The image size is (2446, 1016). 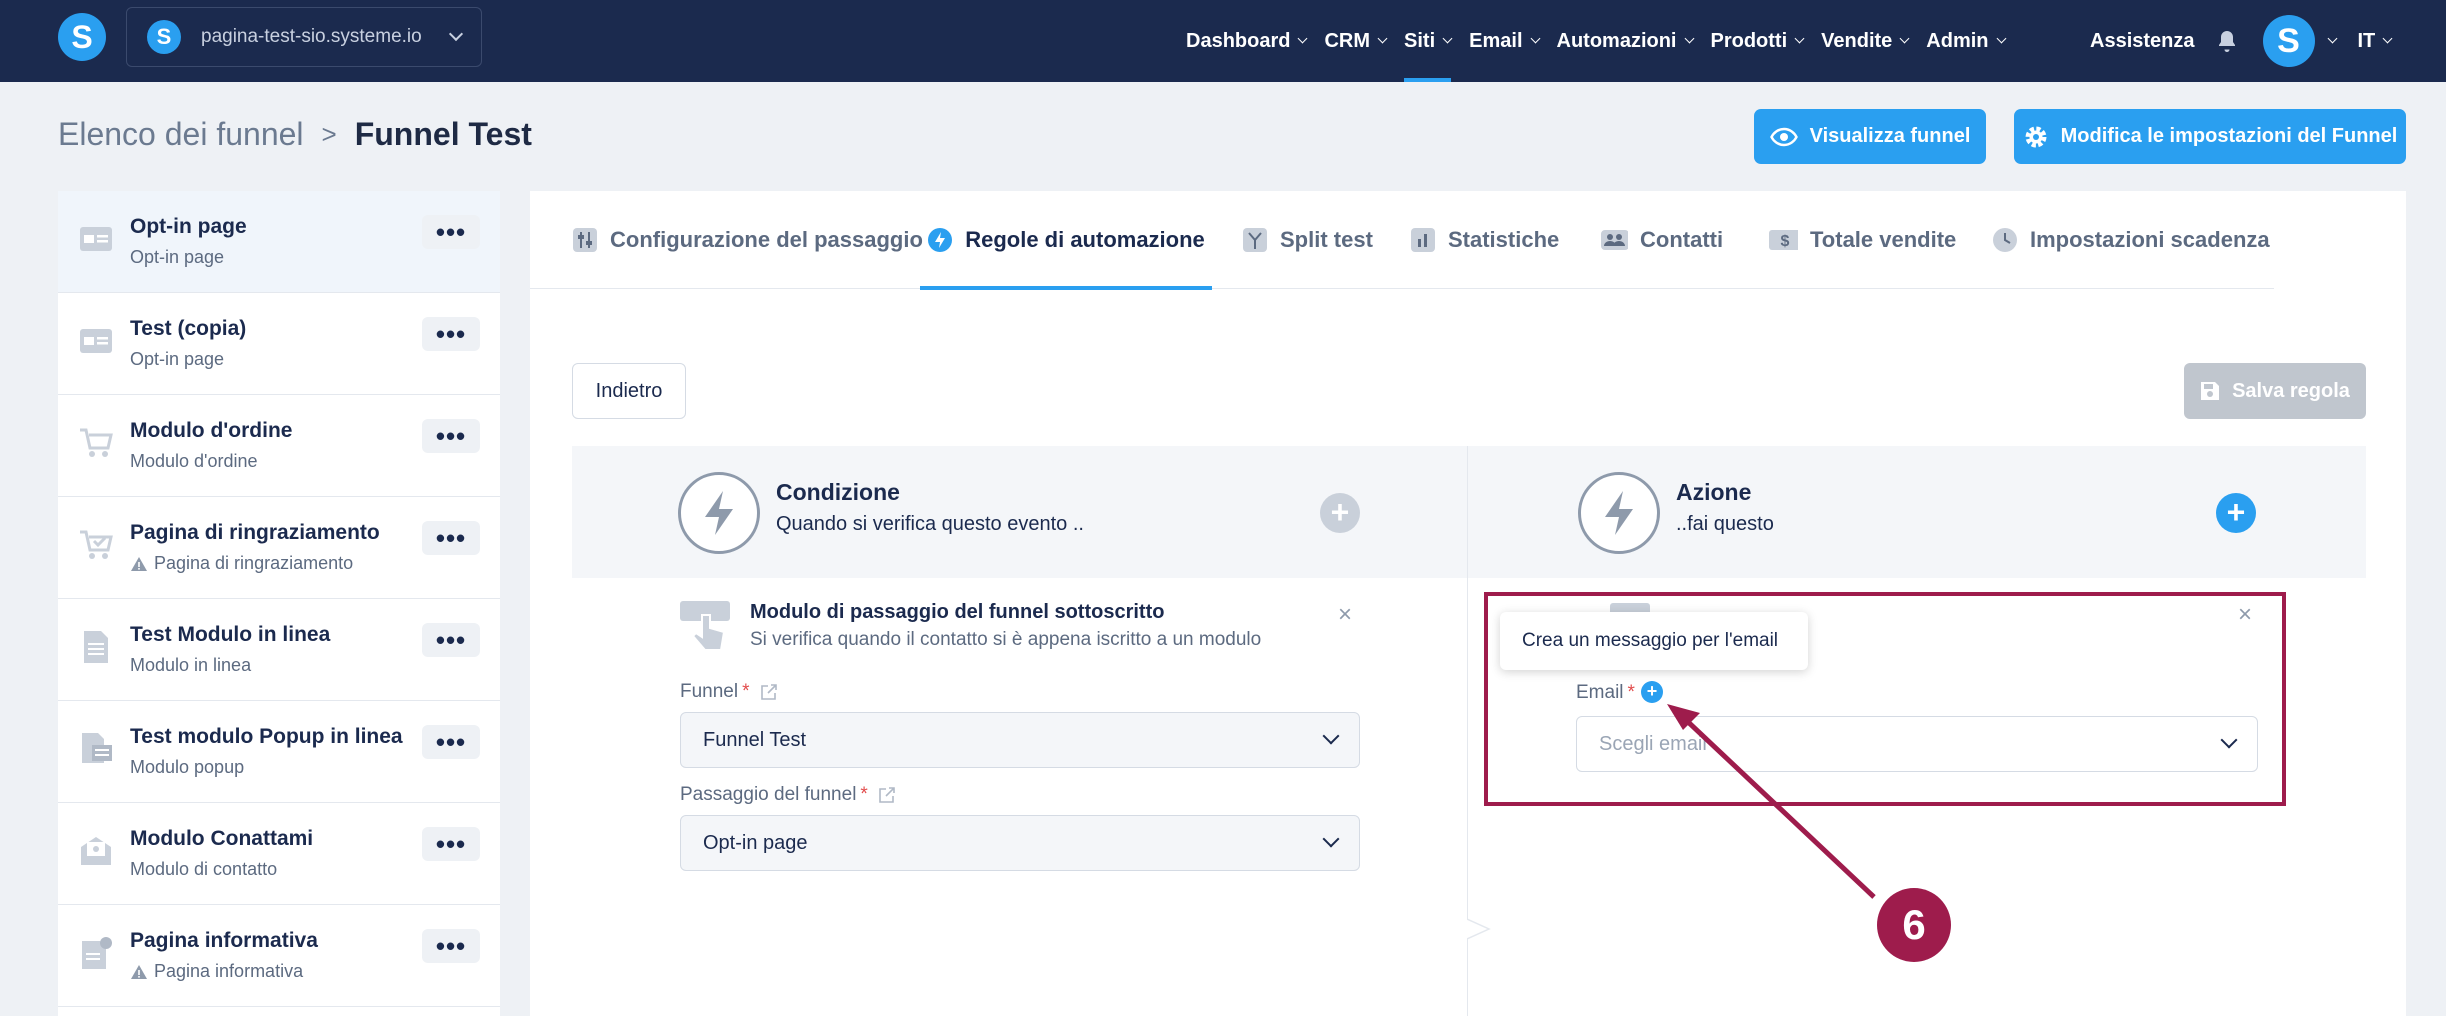 I want to click on avatar: S, so click(x=2288, y=41).